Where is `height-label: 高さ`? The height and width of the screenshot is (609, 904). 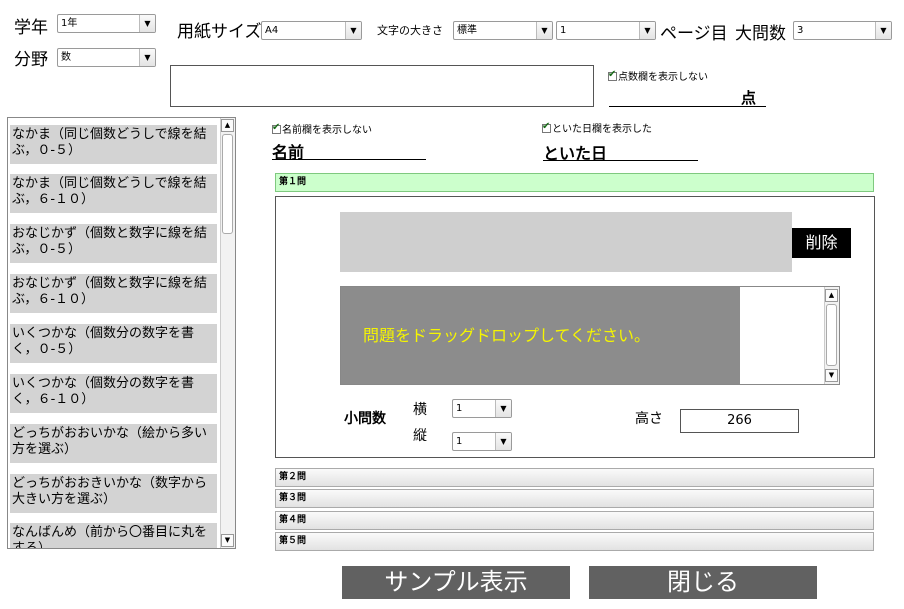 height-label: 高さ is located at coordinates (649, 419).